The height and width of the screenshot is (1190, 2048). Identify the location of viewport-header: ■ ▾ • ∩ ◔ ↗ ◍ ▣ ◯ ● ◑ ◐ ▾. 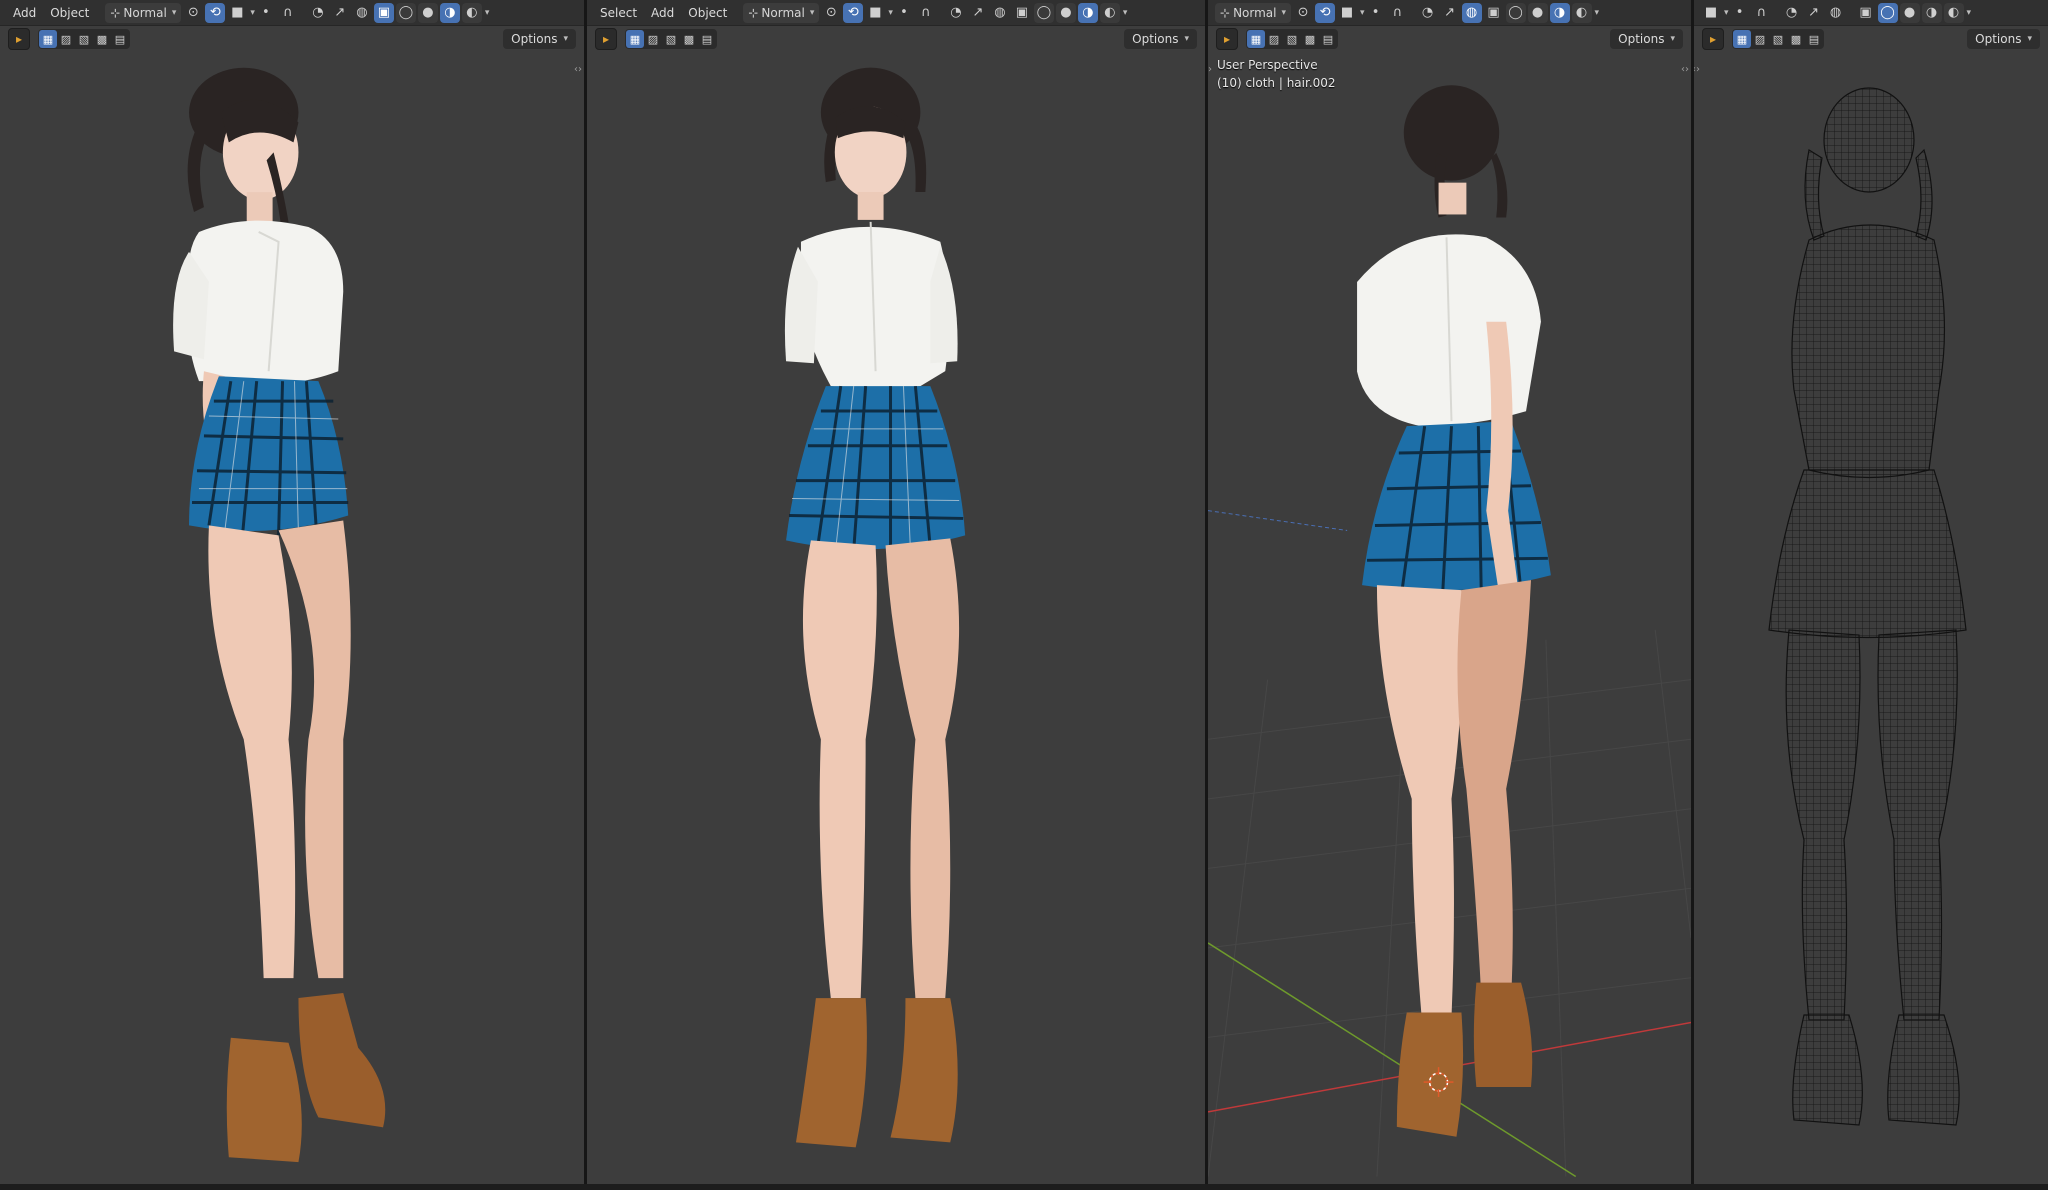
(1871, 13).